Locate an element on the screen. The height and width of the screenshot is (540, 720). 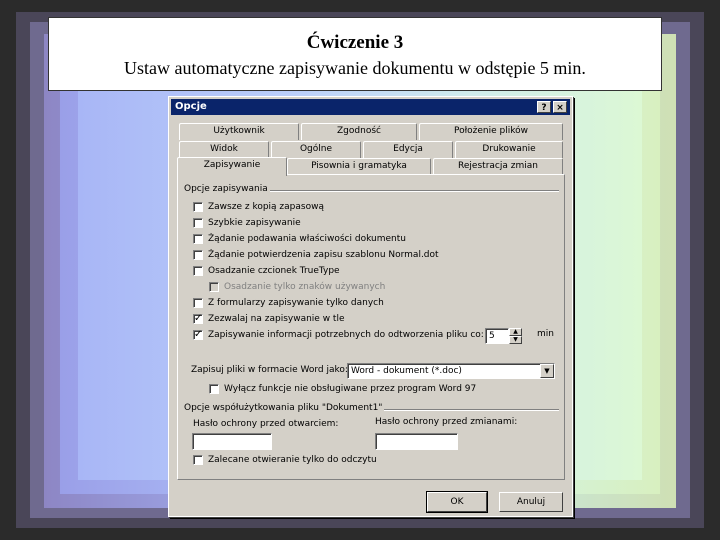
modify-password-label: Hasło ochrony przed zmianami: is located at coordinates (446, 422).